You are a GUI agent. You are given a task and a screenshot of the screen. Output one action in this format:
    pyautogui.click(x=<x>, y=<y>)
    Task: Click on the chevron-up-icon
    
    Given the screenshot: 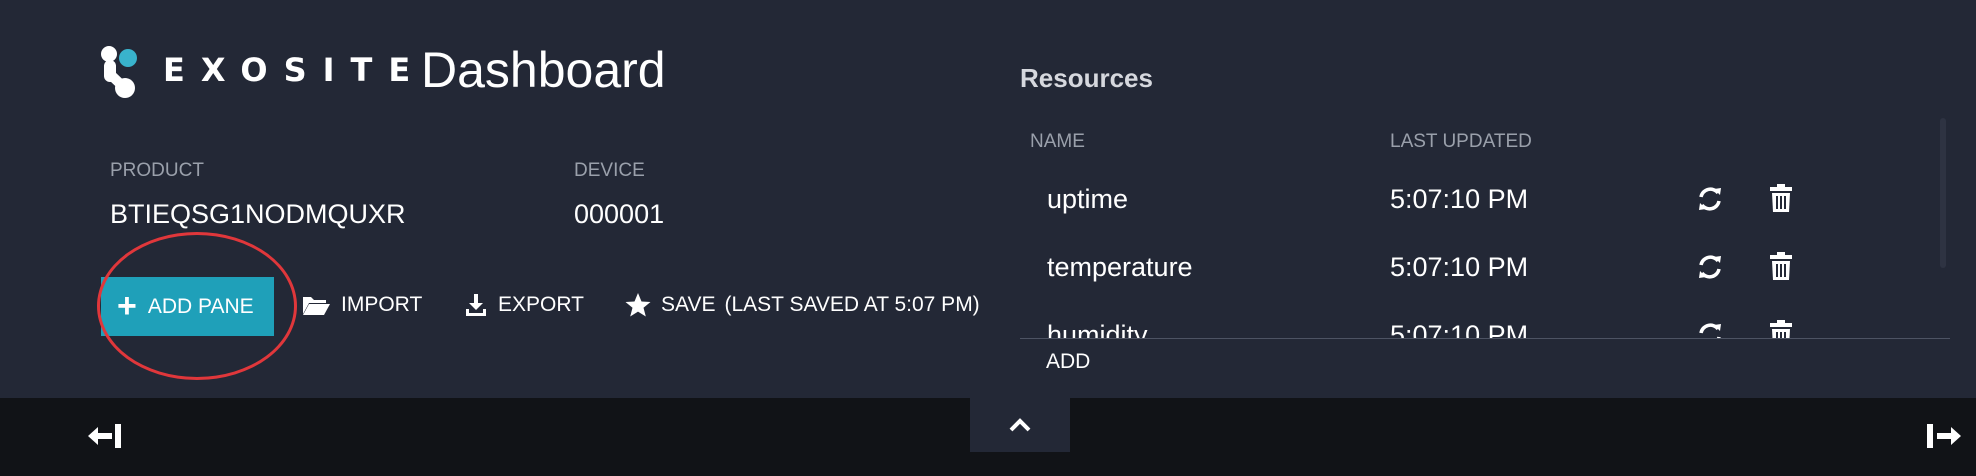 What is the action you would take?
    pyautogui.click(x=1020, y=425)
    